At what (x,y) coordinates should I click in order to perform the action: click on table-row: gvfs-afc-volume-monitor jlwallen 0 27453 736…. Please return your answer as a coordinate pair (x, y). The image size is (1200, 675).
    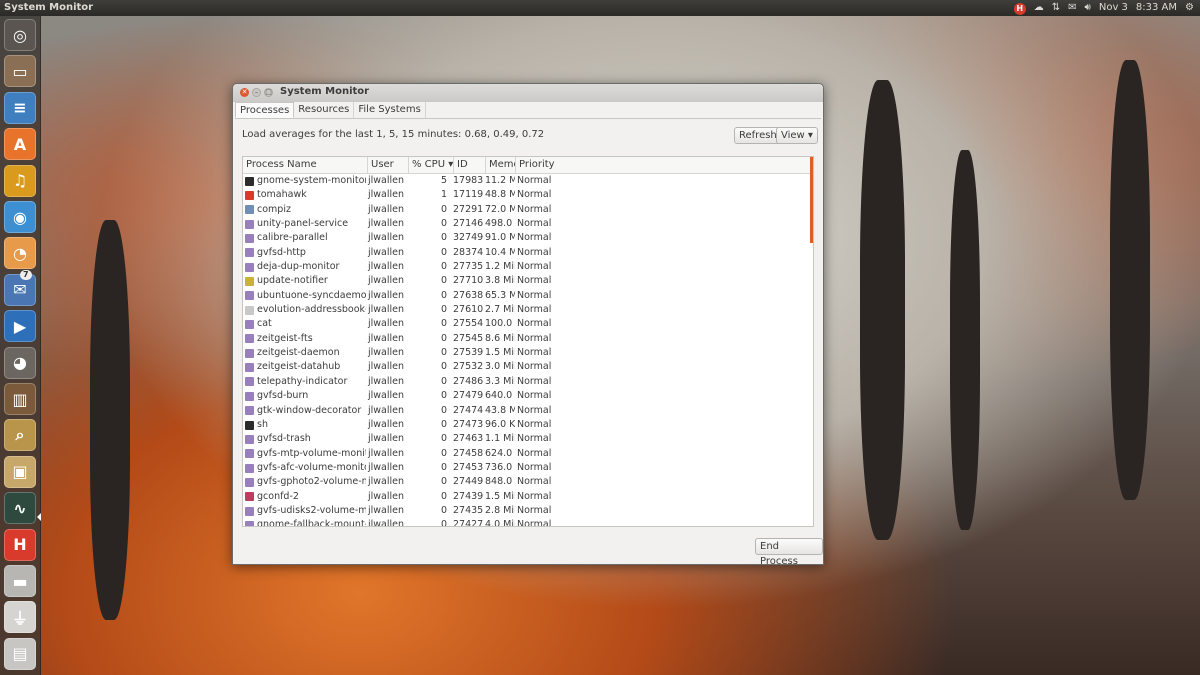
    Looking at the image, I should click on (528, 468).